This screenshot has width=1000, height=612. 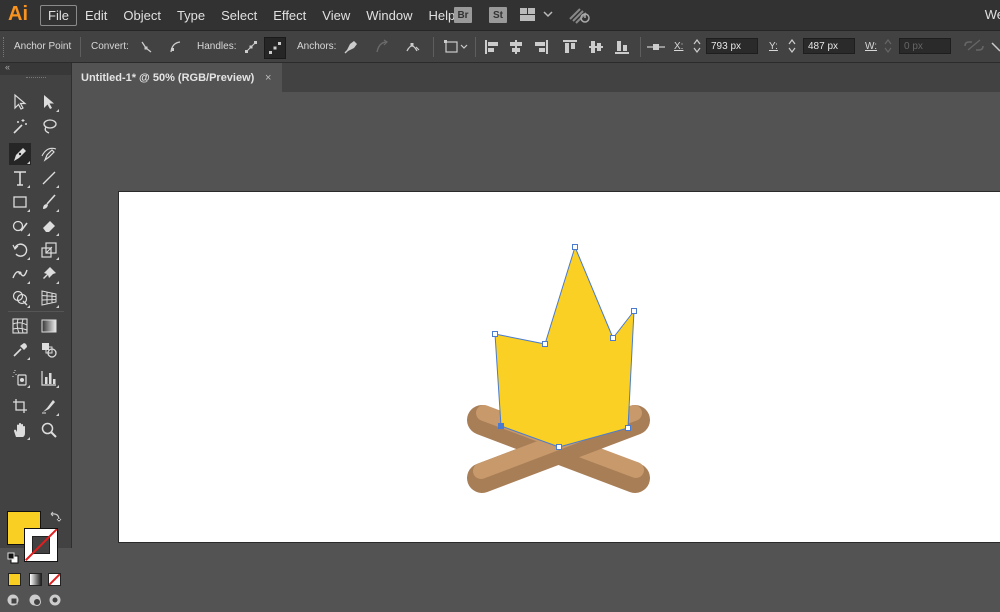 What do you see at coordinates (49, 406) in the screenshot?
I see `slice-tool-icon` at bounding box center [49, 406].